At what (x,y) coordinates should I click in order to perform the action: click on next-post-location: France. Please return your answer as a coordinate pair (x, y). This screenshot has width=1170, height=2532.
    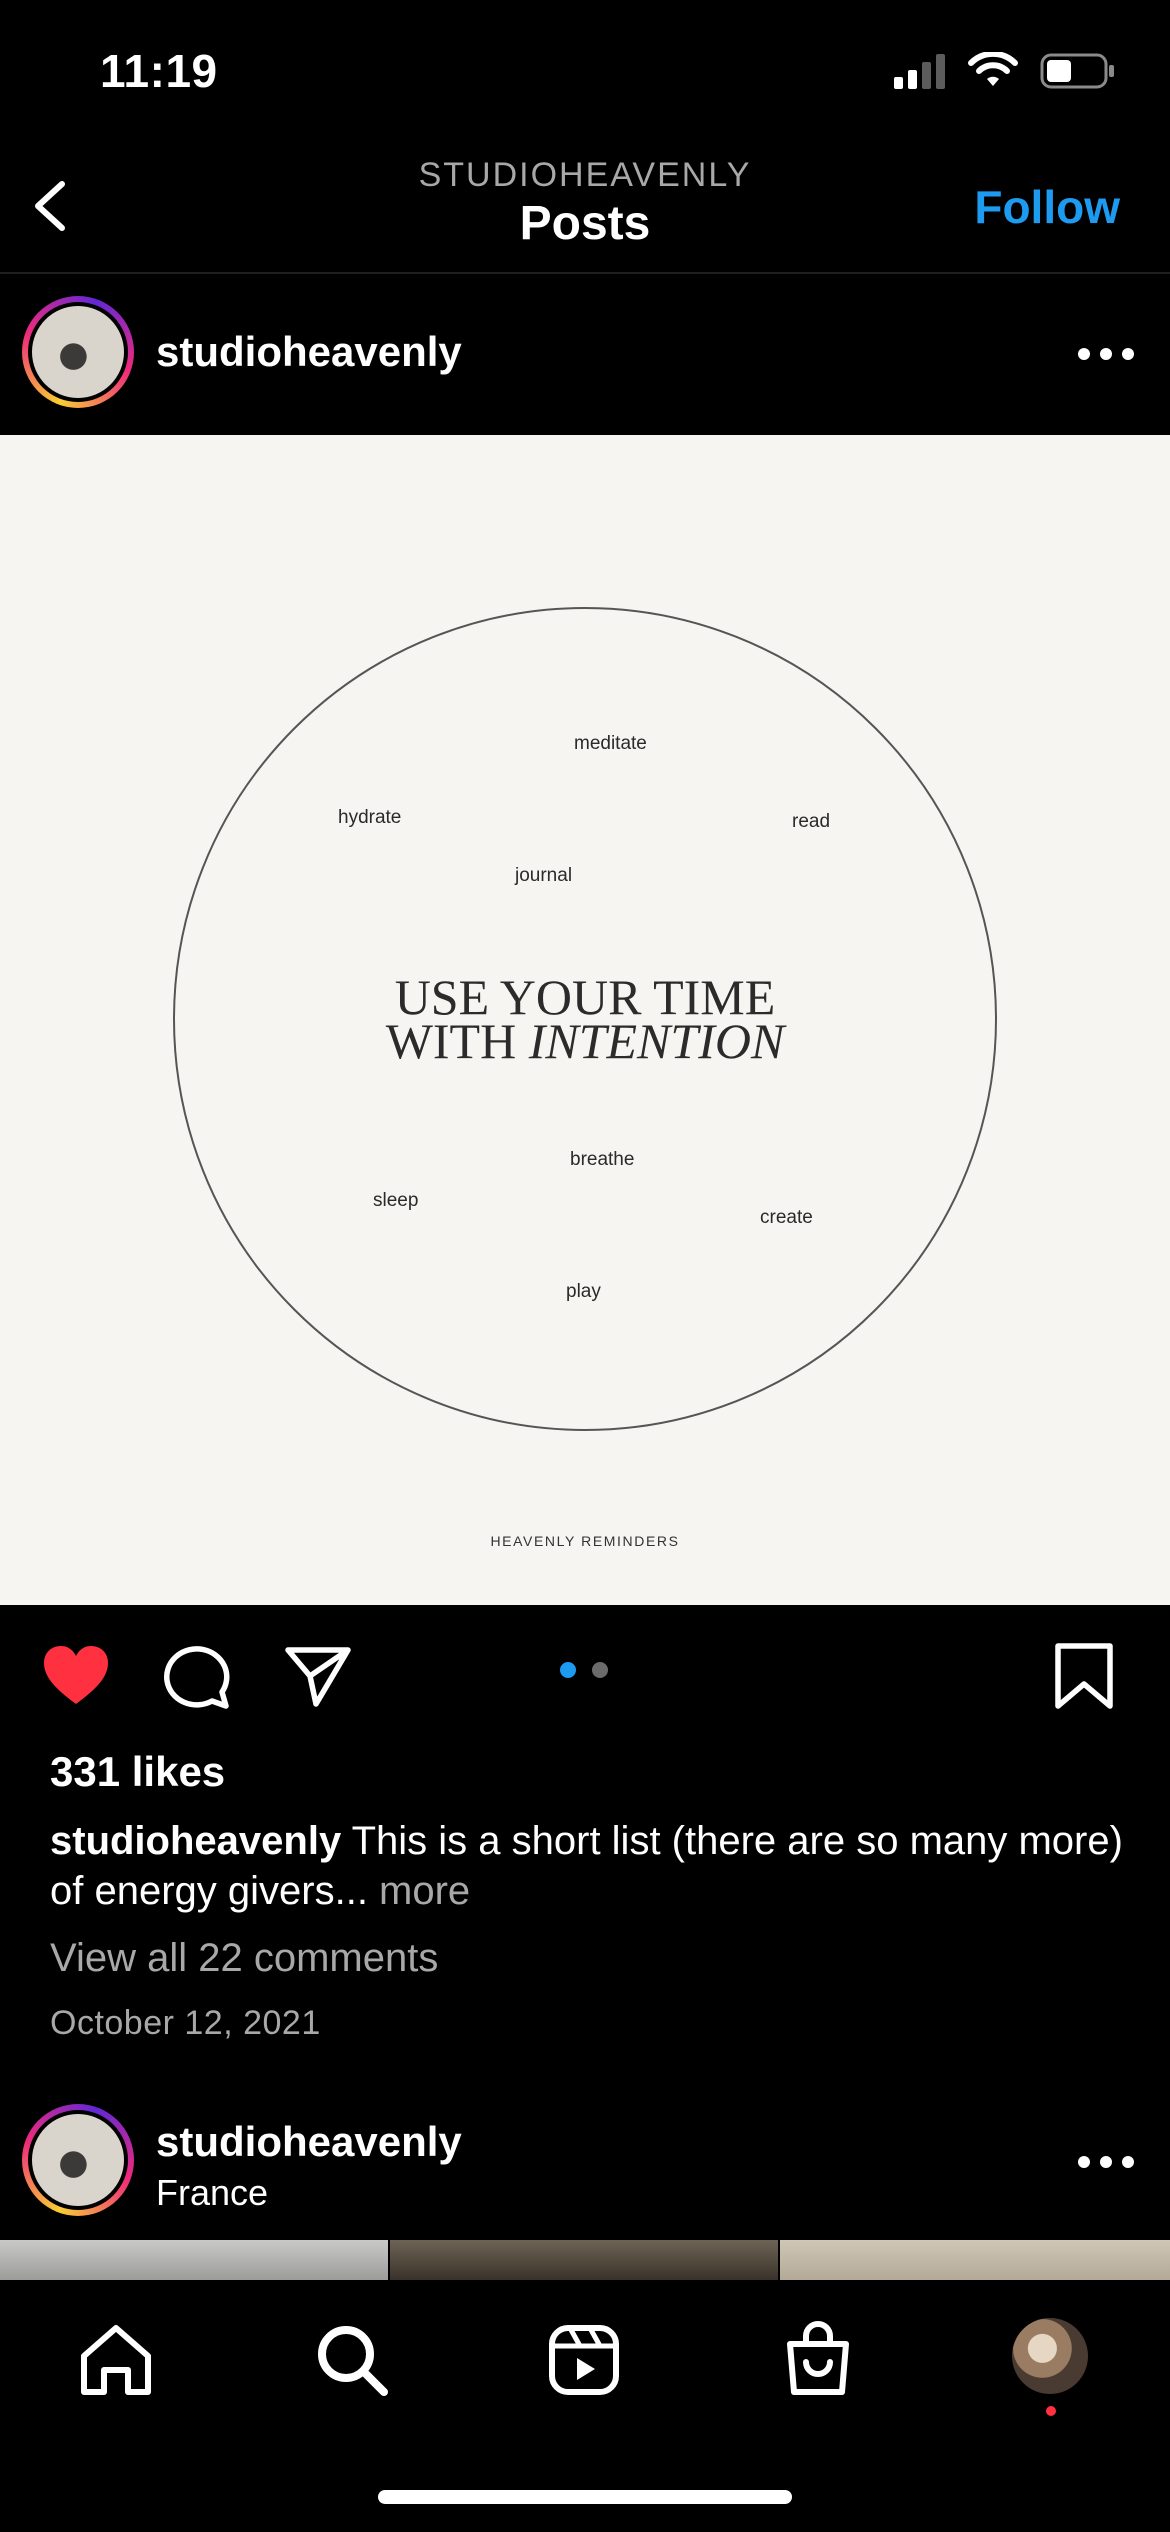
    Looking at the image, I should click on (212, 2193).